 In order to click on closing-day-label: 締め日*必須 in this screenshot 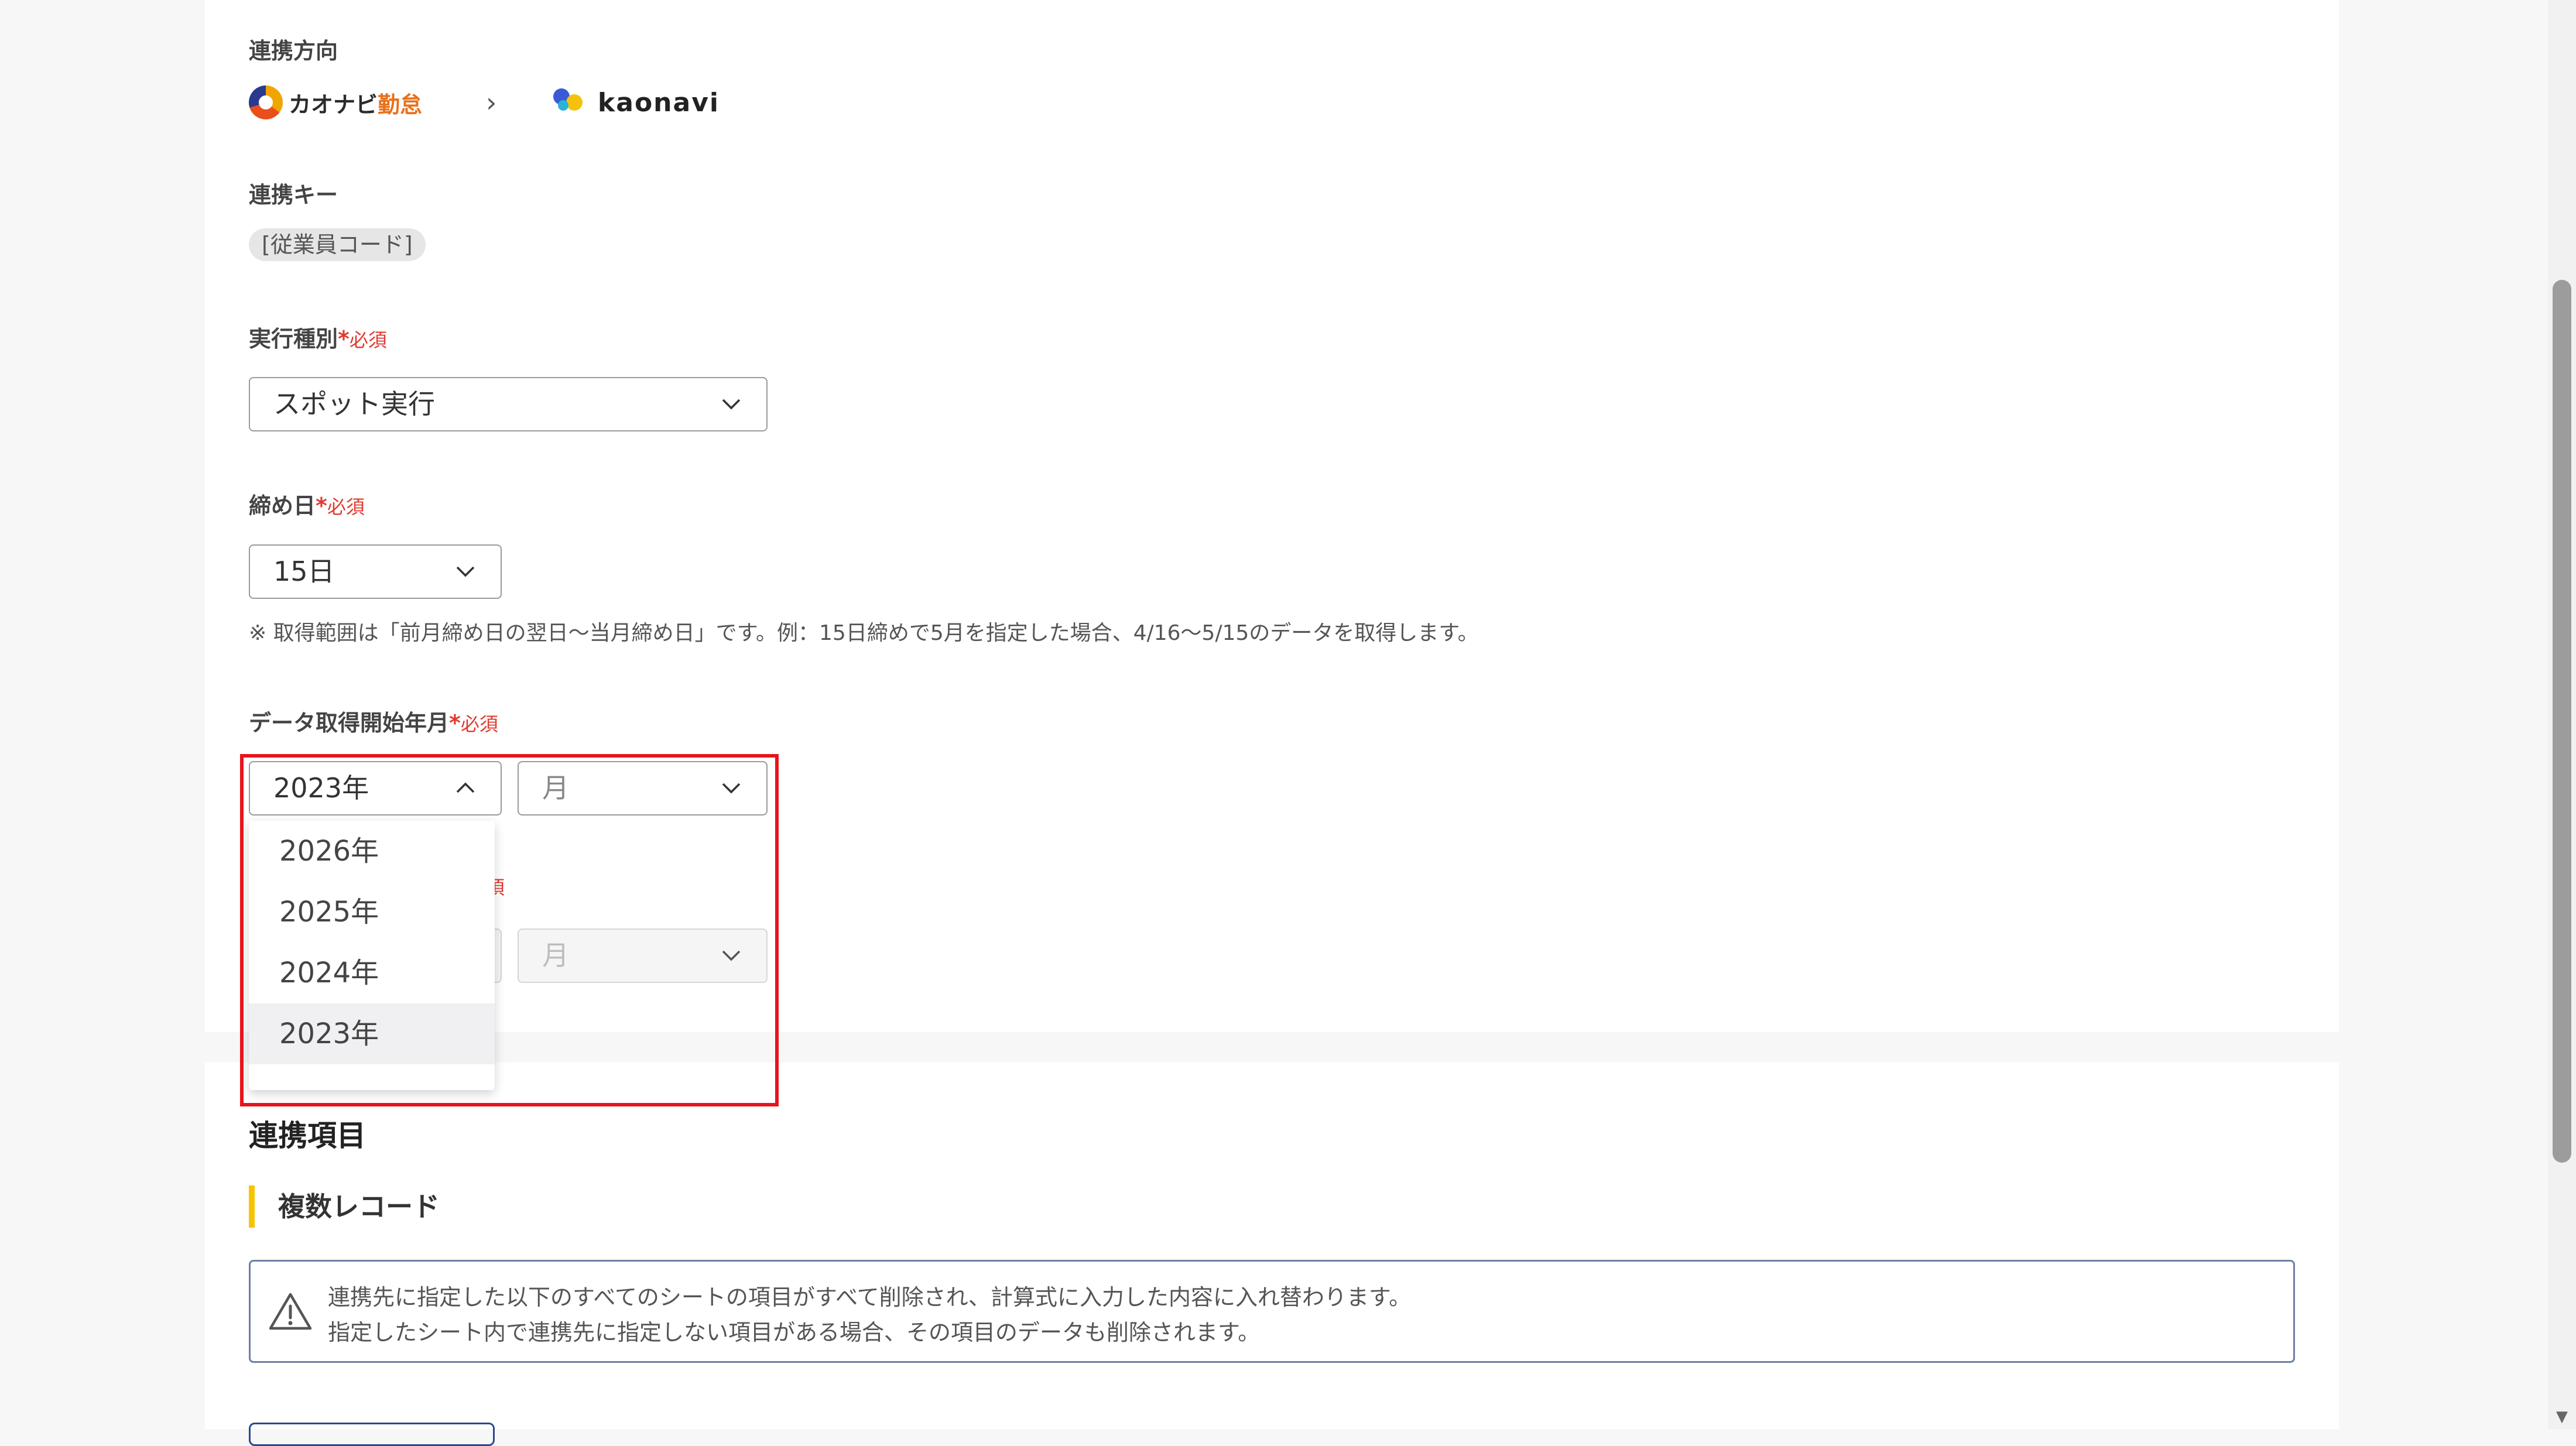, I will do `click(307, 506)`.